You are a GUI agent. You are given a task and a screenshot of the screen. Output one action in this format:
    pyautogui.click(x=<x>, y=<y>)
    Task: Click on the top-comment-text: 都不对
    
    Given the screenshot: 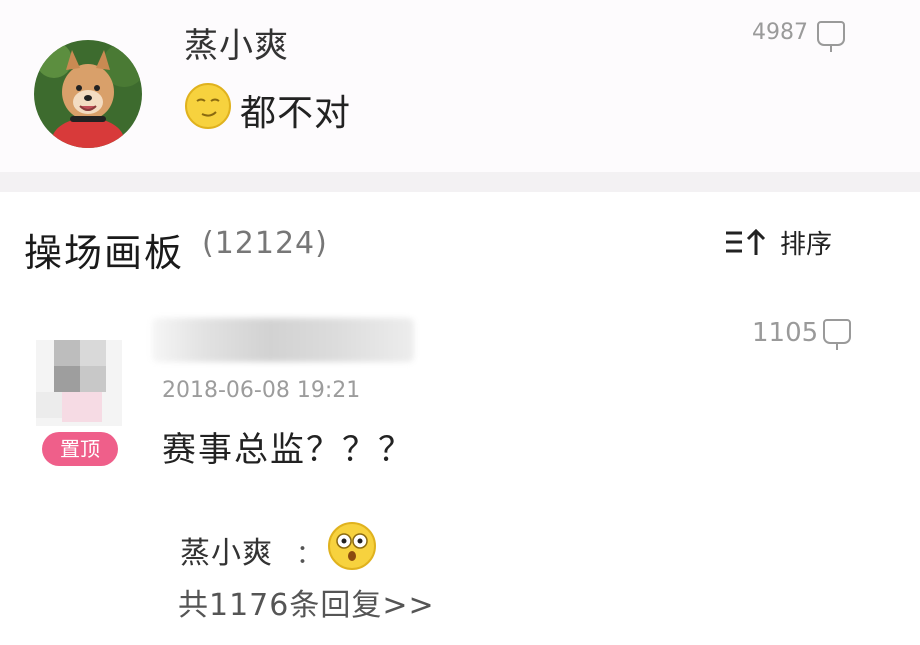 What is the action you would take?
    pyautogui.click(x=296, y=113)
    